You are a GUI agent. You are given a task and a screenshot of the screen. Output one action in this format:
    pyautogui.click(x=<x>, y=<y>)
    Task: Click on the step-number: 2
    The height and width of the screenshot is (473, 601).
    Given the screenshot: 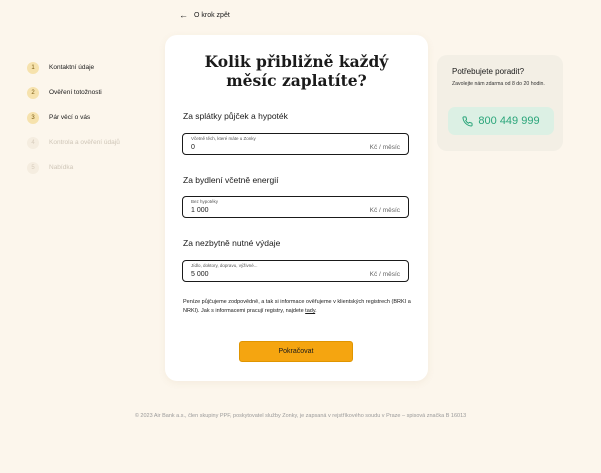 What is the action you would take?
    pyautogui.click(x=33, y=92)
    